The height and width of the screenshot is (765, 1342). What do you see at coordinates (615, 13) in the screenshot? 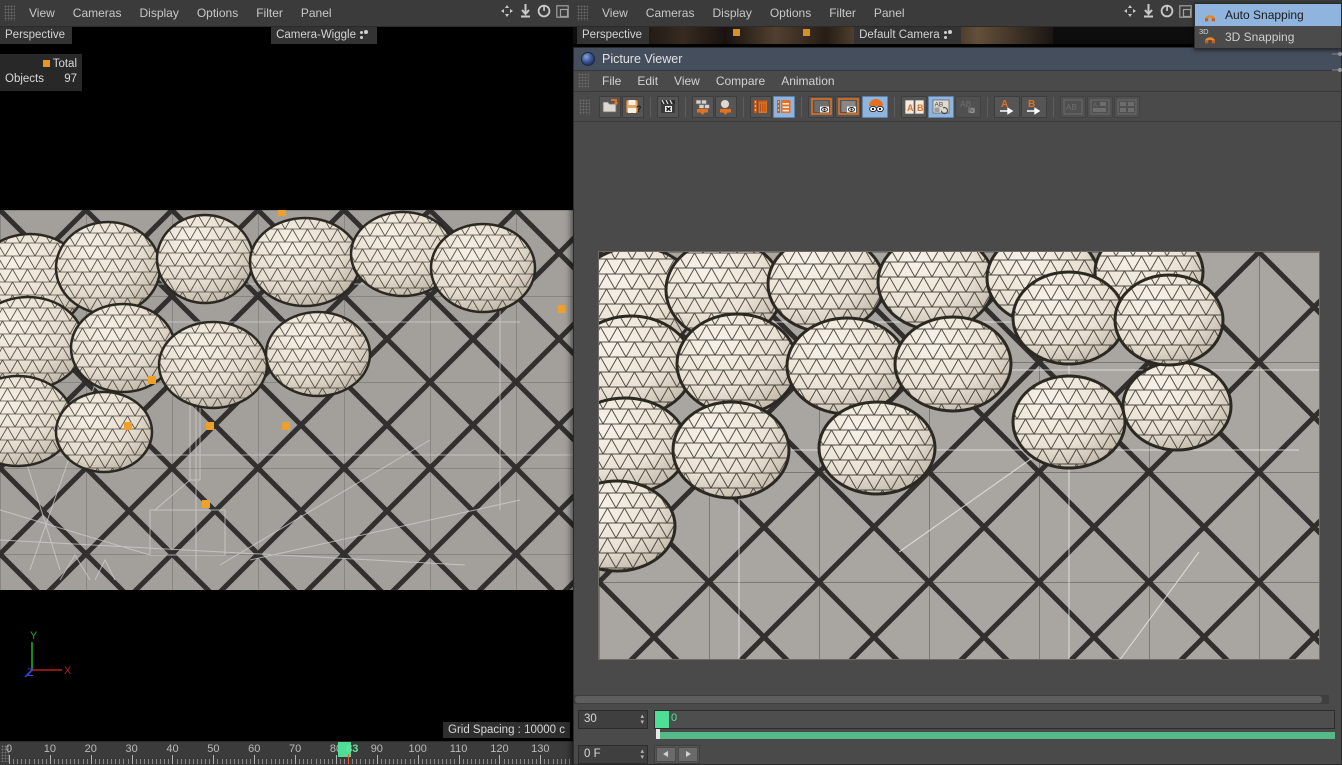
I see `rv-menu-view: View` at bounding box center [615, 13].